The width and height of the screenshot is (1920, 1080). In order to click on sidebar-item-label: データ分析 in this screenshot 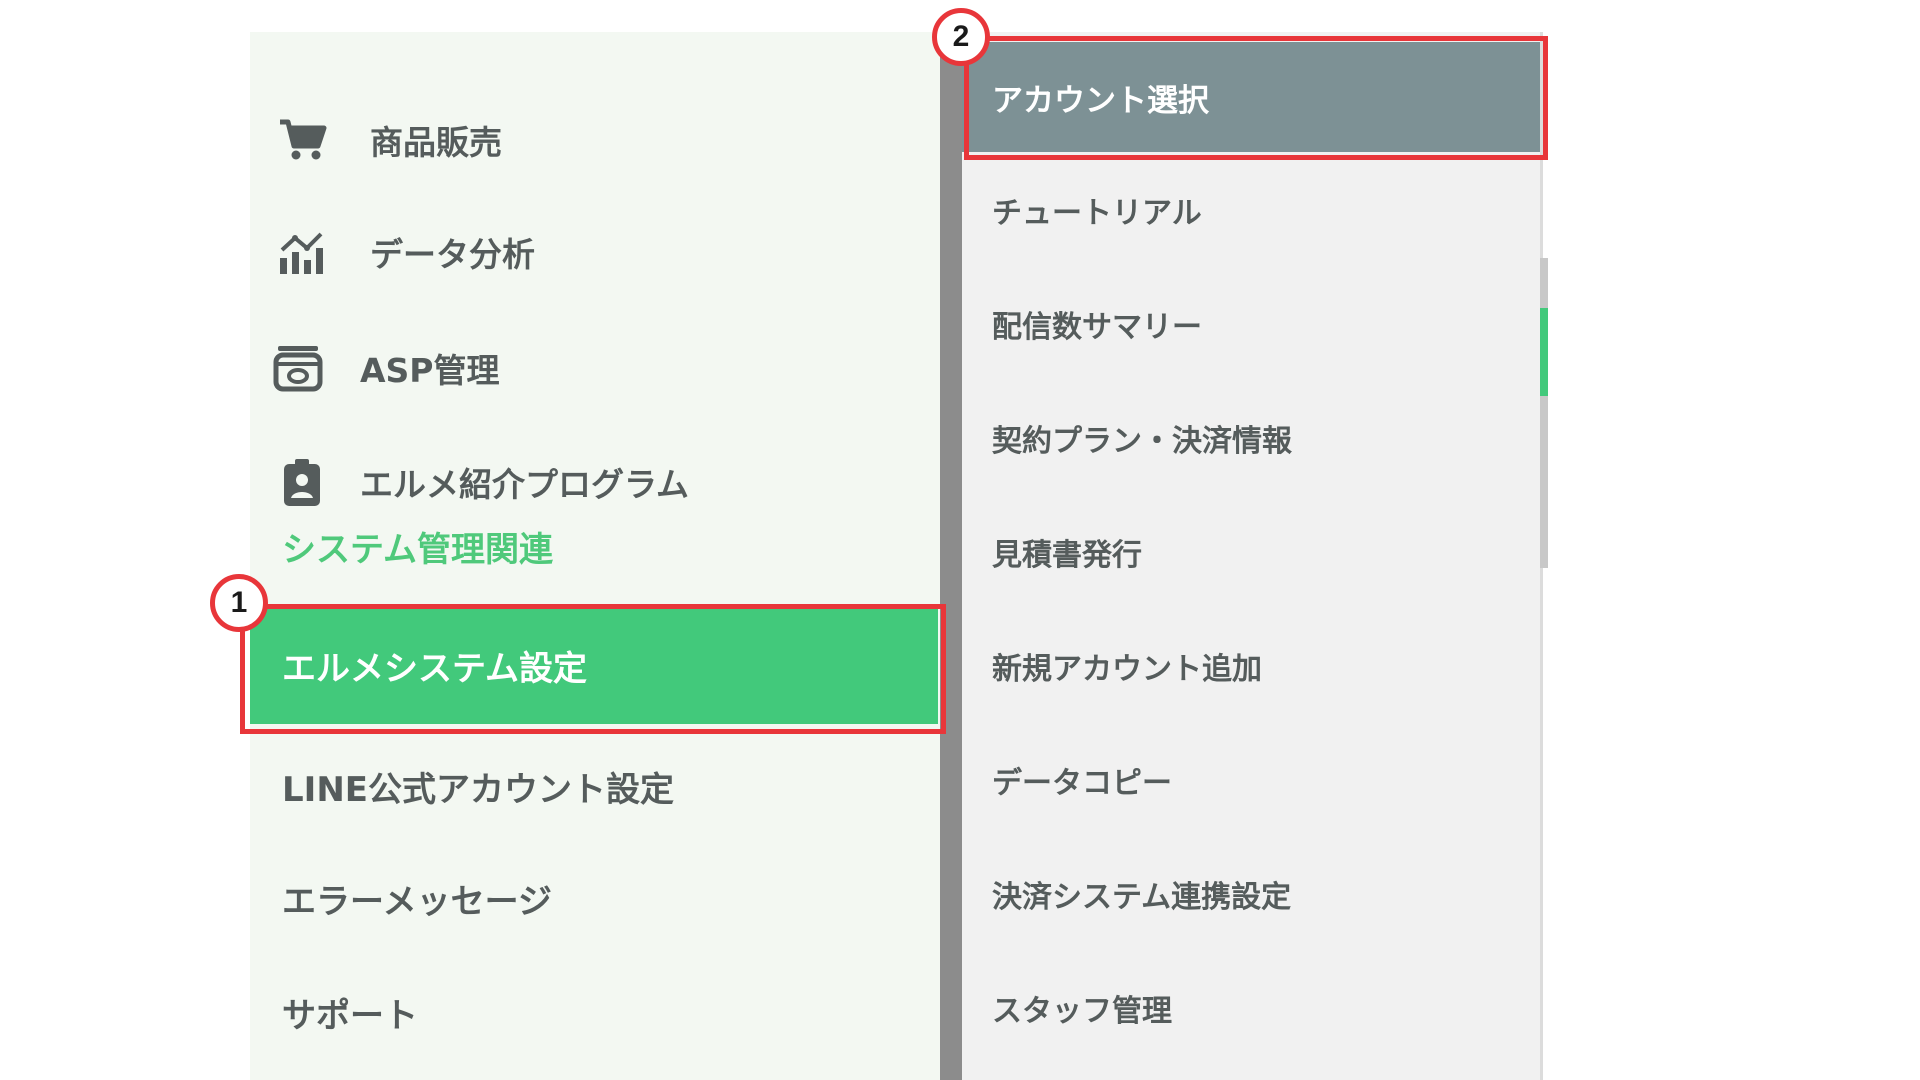, I will do `click(452, 254)`.